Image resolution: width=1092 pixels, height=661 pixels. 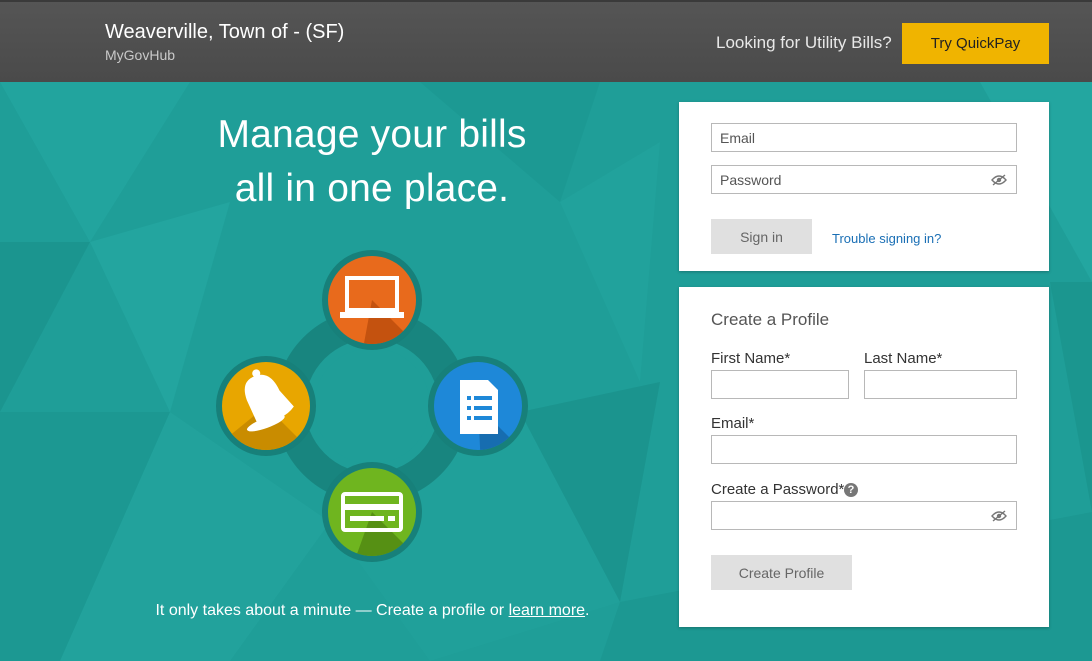 I want to click on first-name-input, so click(x=780, y=384).